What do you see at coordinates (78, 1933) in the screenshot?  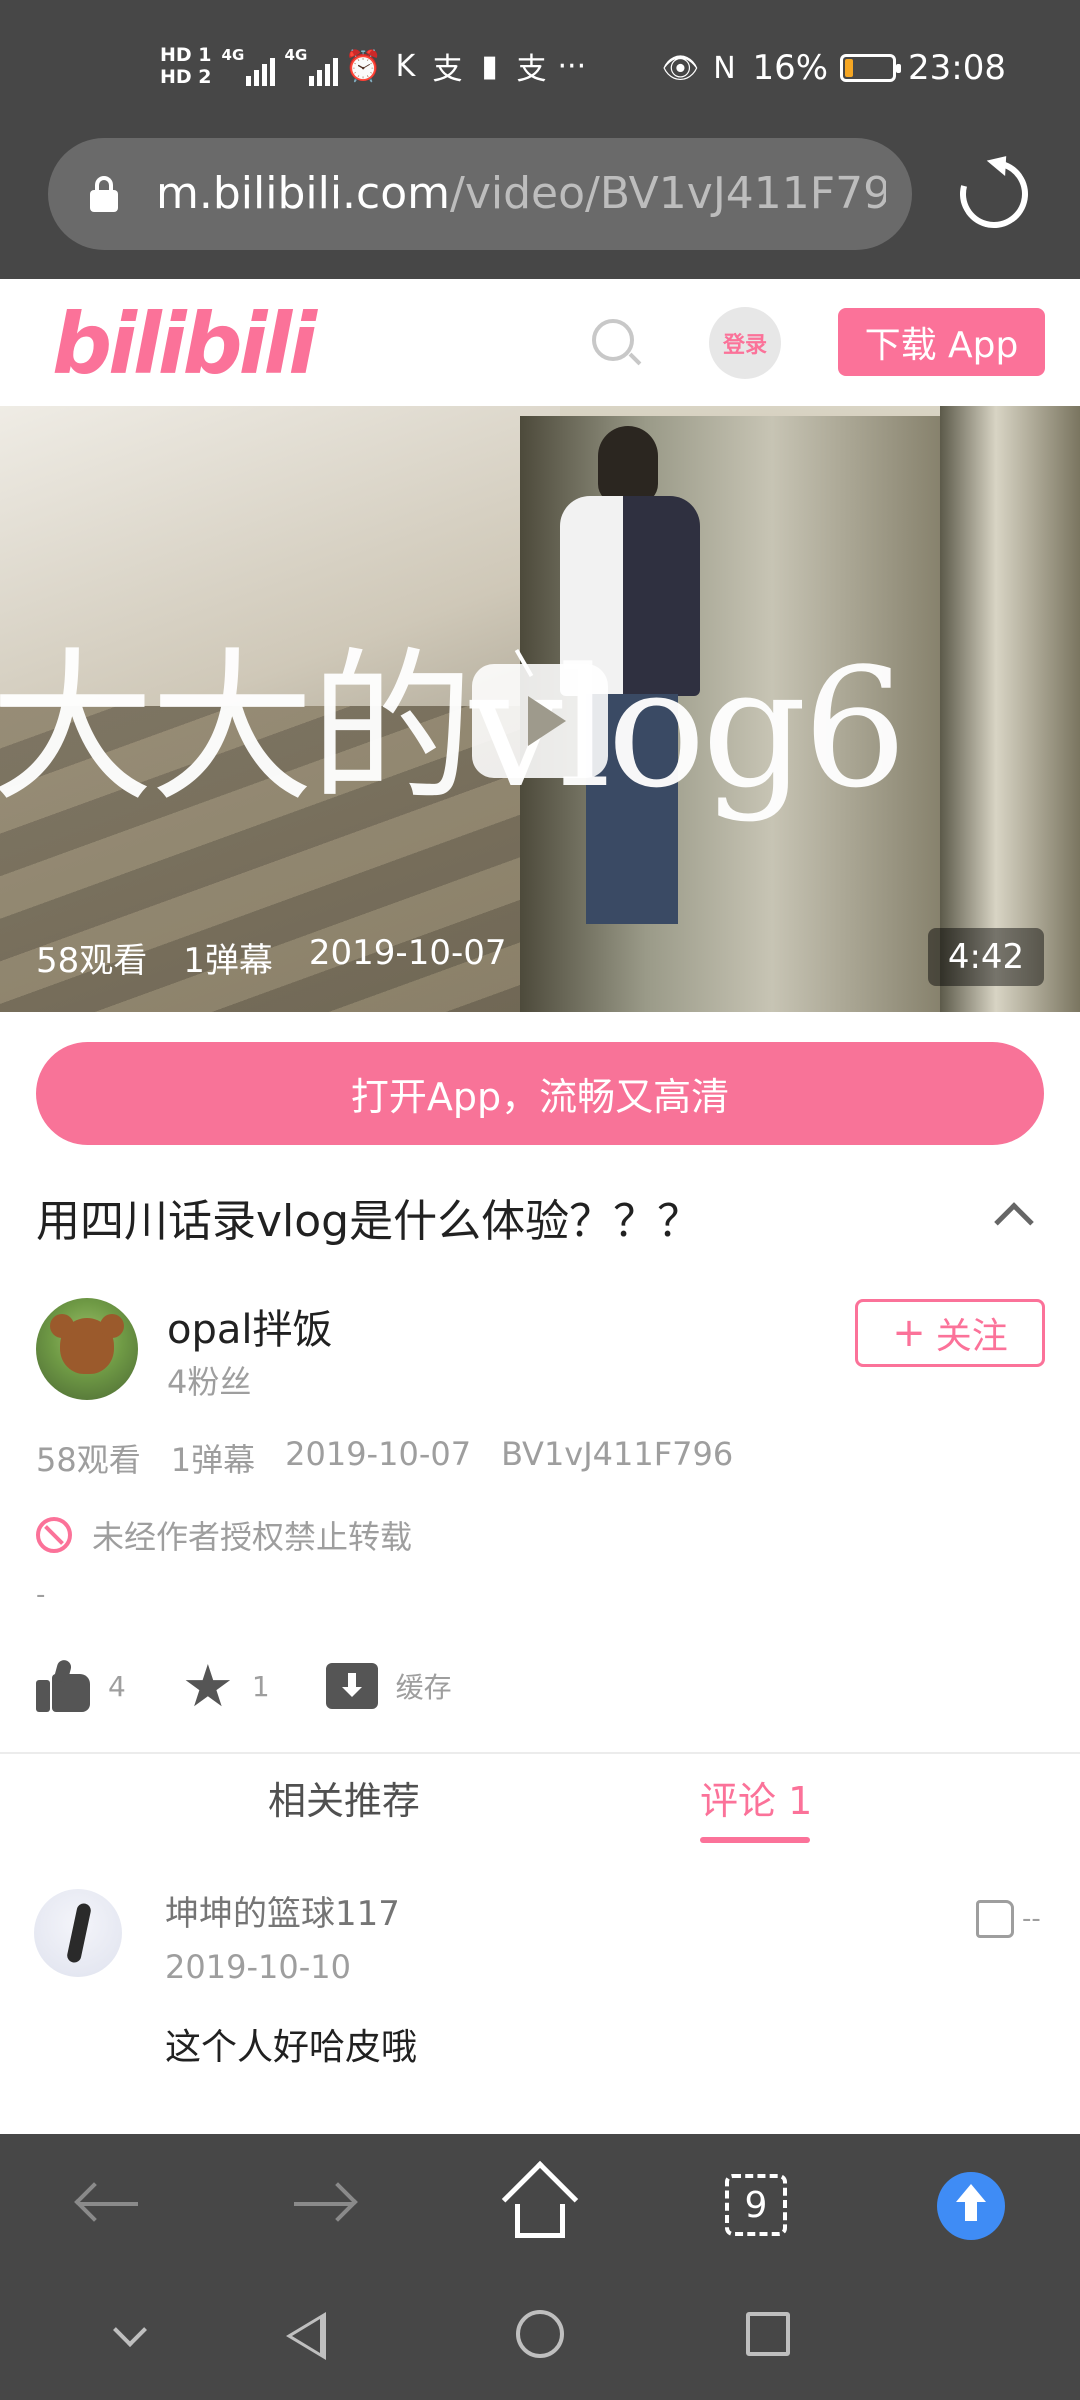 I see `commenter-avatar` at bounding box center [78, 1933].